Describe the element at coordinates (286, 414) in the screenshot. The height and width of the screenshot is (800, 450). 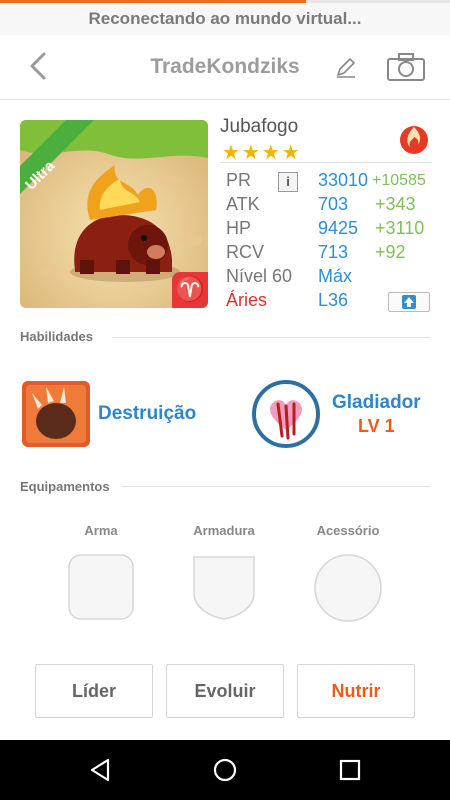
I see `skill-gladiator-icon` at that location.